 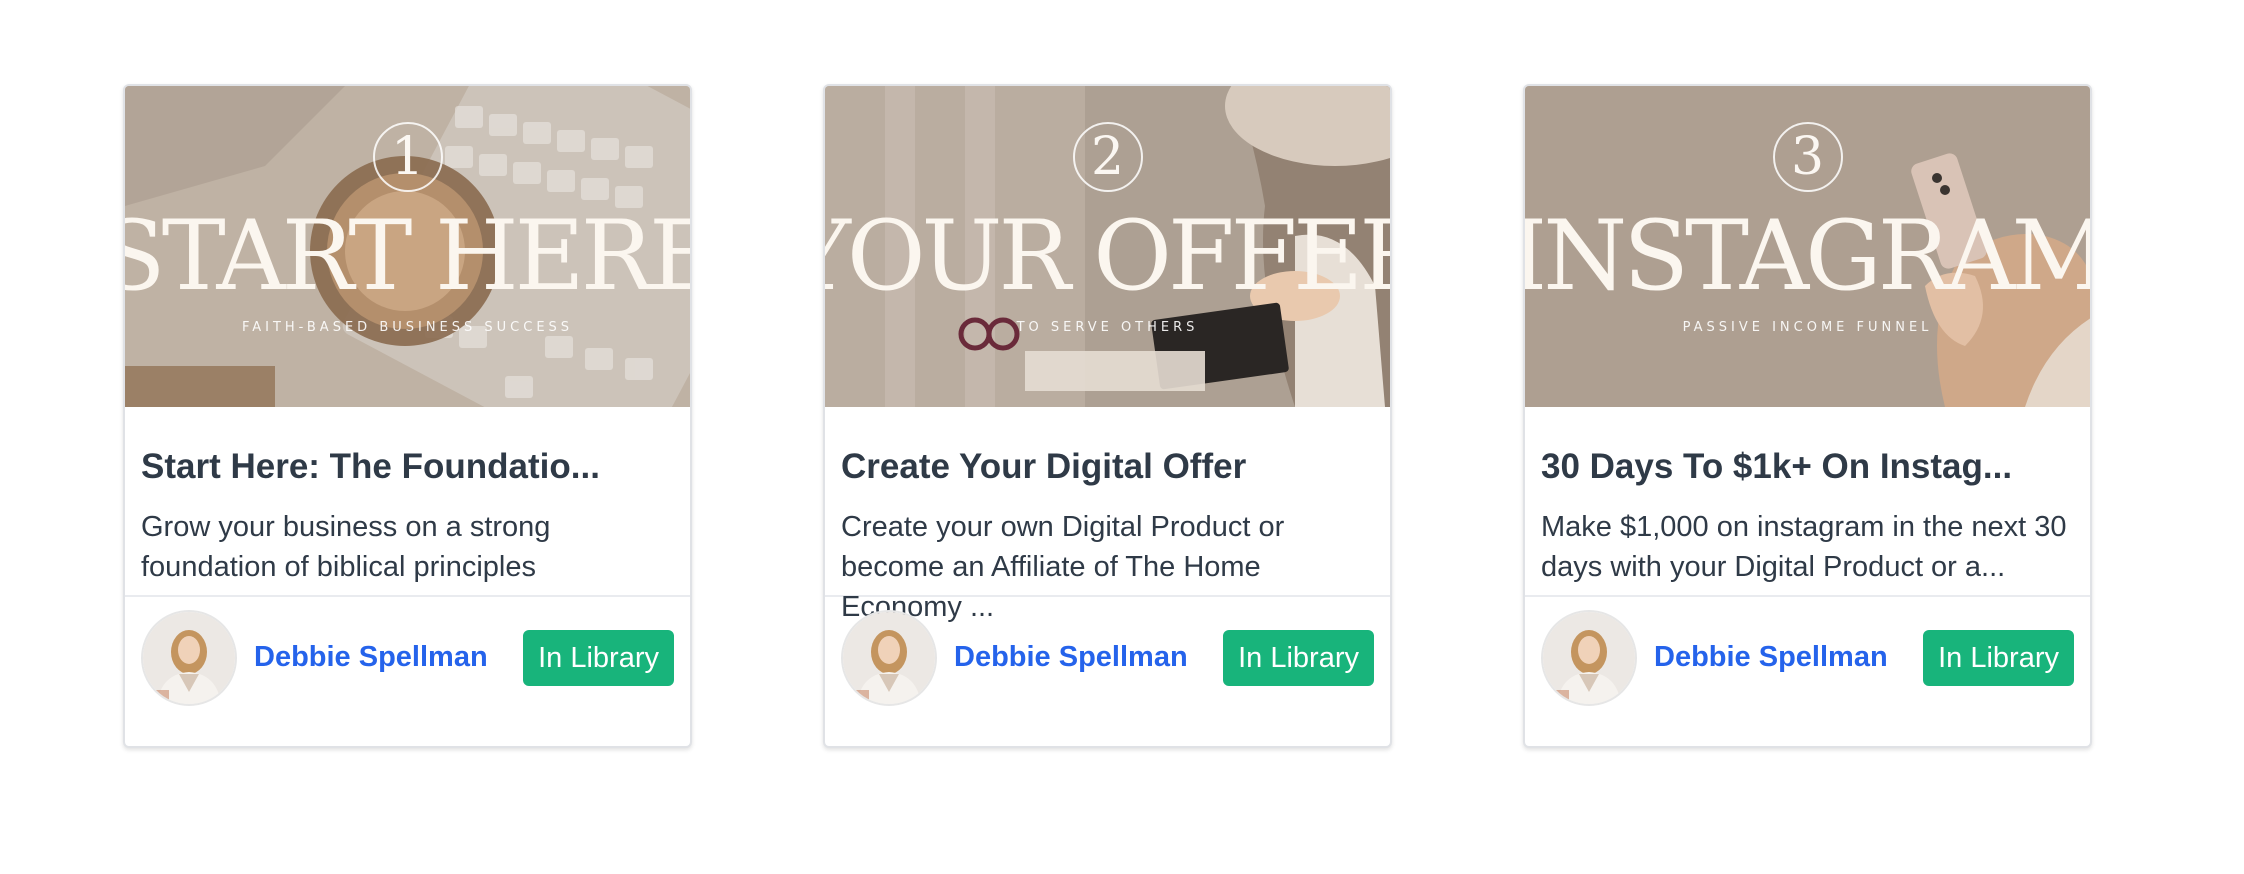 What do you see at coordinates (407, 256) in the screenshot?
I see `thumbnail-title: START HERE` at bounding box center [407, 256].